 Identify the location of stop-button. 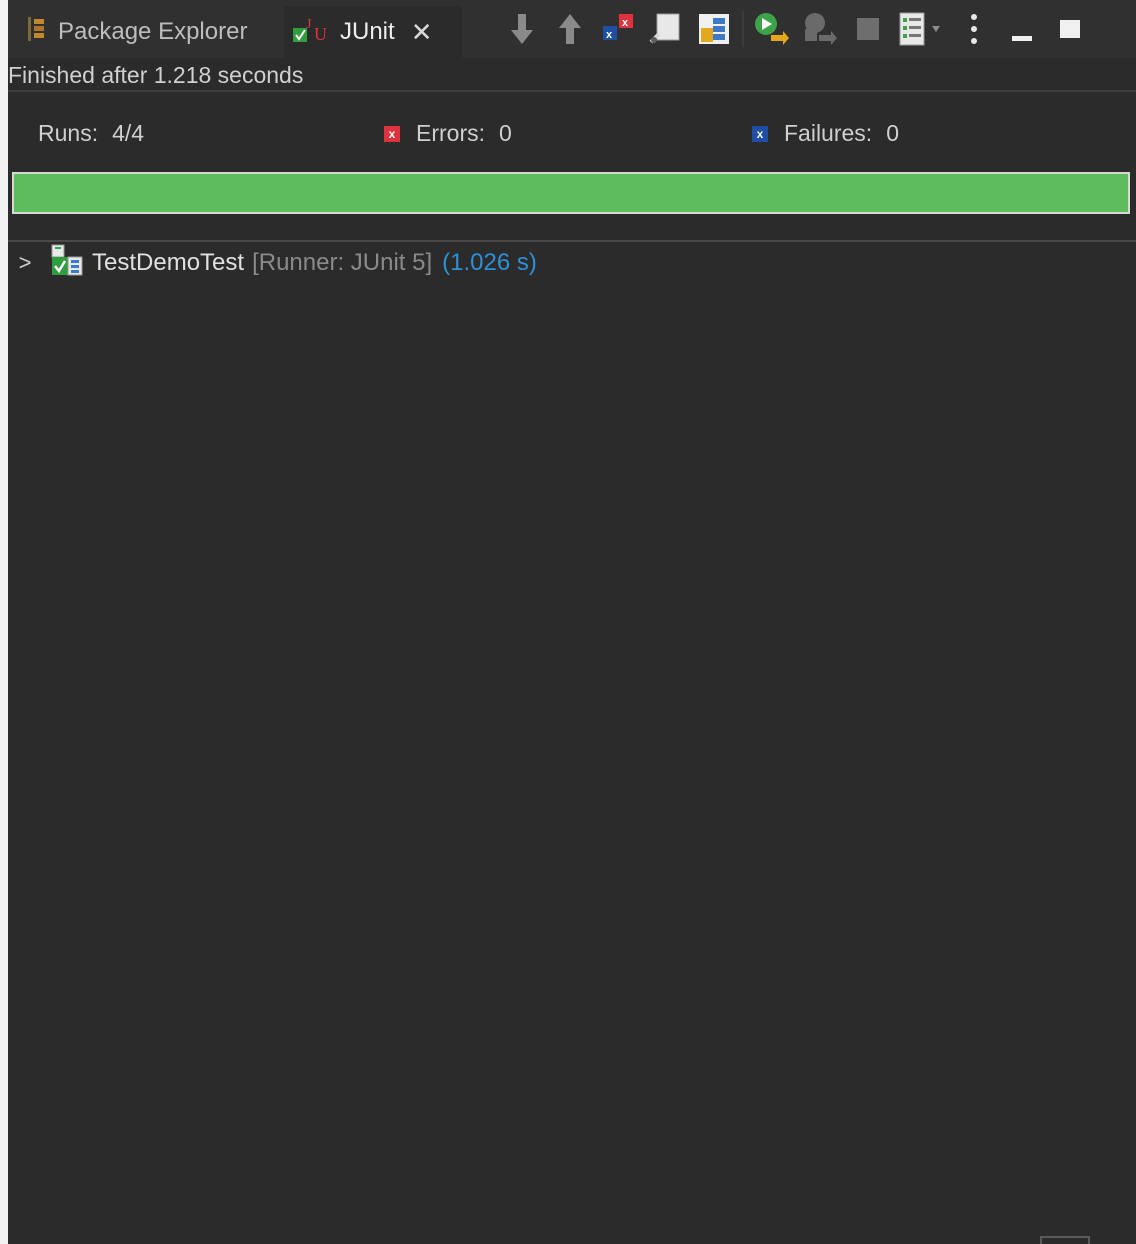
(868, 29).